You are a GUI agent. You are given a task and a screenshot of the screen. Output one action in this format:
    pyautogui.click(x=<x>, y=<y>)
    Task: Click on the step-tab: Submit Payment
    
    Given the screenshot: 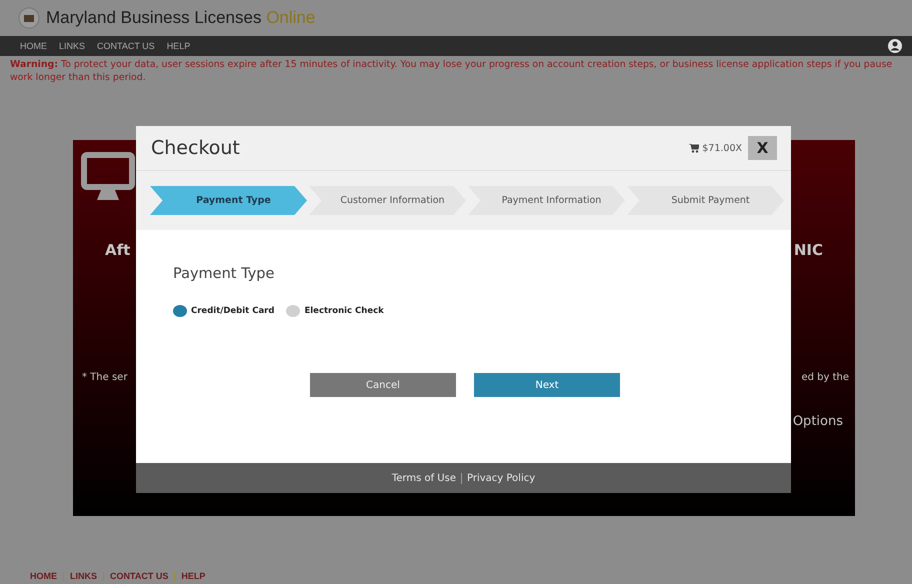 What is the action you would take?
    pyautogui.click(x=705, y=200)
    